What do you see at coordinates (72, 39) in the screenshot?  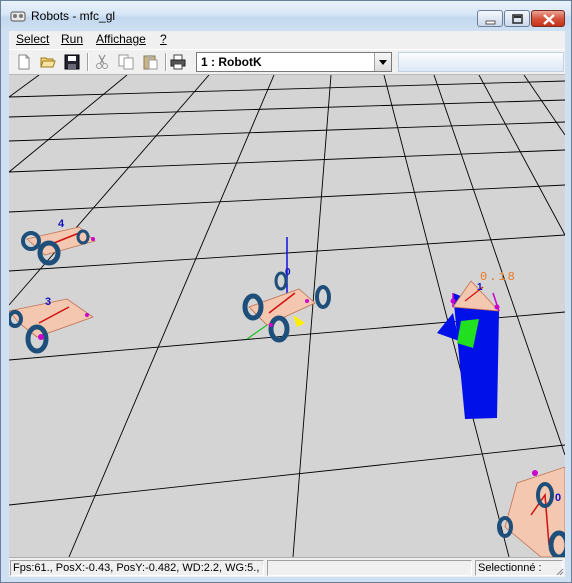 I see `menu-run: Run` at bounding box center [72, 39].